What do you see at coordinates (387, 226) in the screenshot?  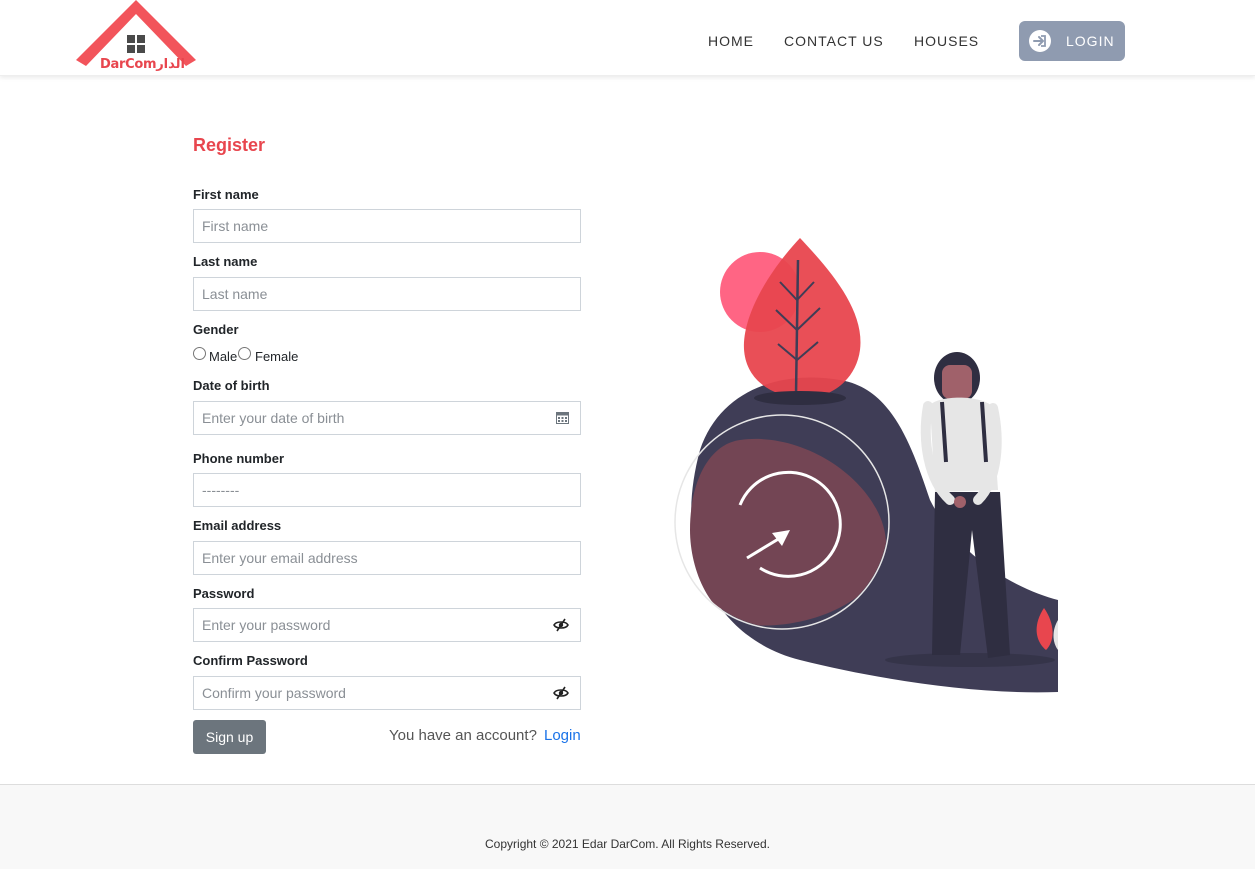 I see `first-name-input` at bounding box center [387, 226].